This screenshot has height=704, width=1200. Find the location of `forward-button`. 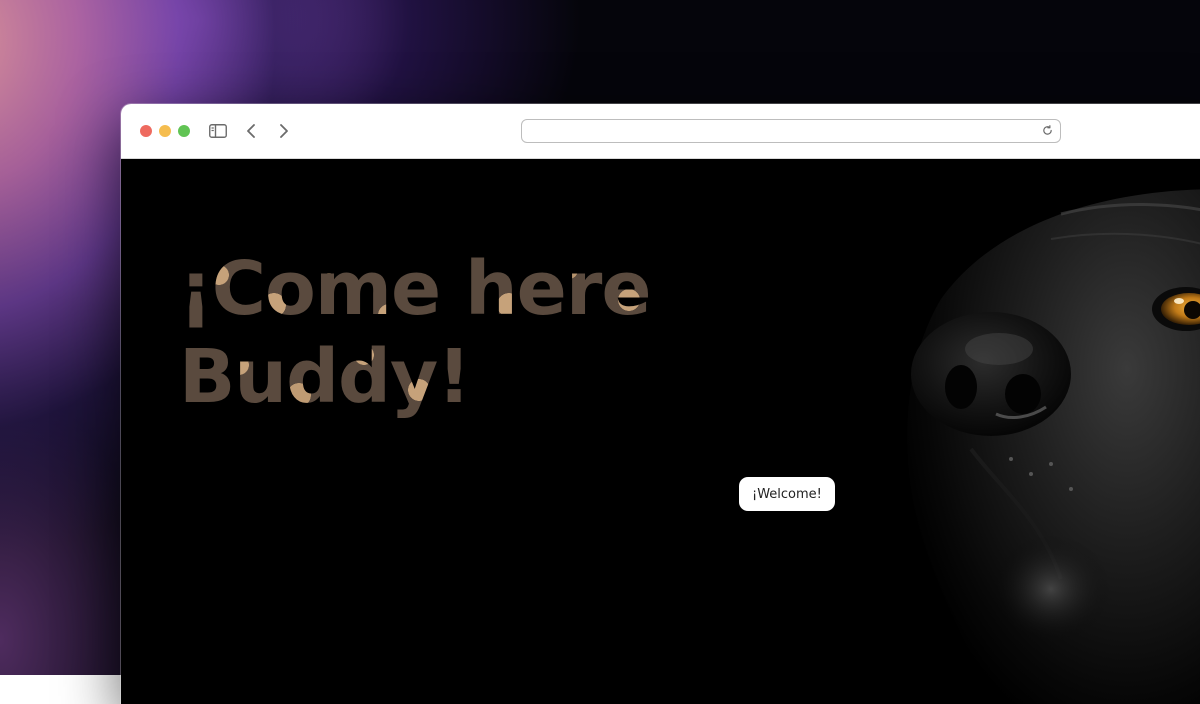

forward-button is located at coordinates (284, 131).